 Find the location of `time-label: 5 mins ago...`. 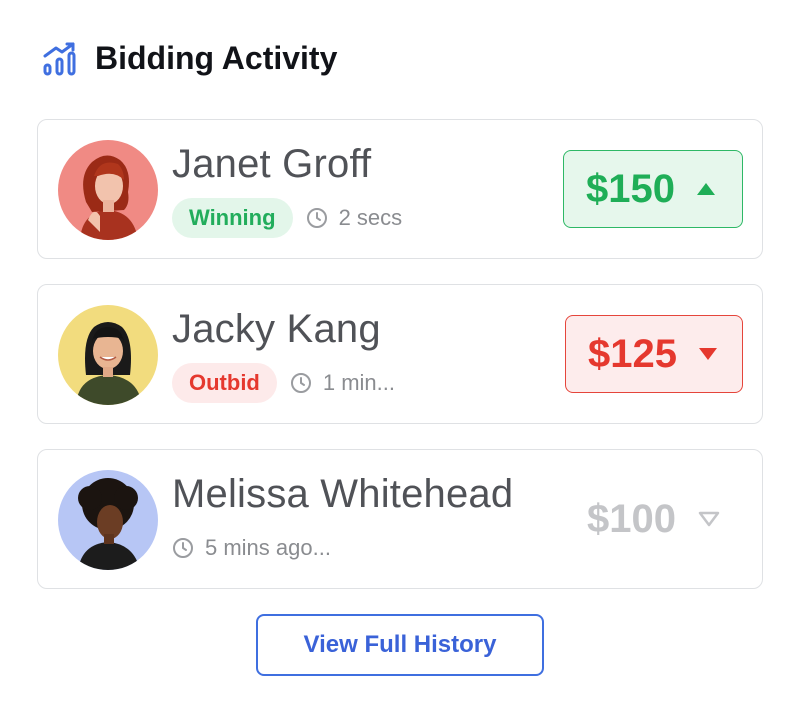

time-label: 5 mins ago... is located at coordinates (268, 547).